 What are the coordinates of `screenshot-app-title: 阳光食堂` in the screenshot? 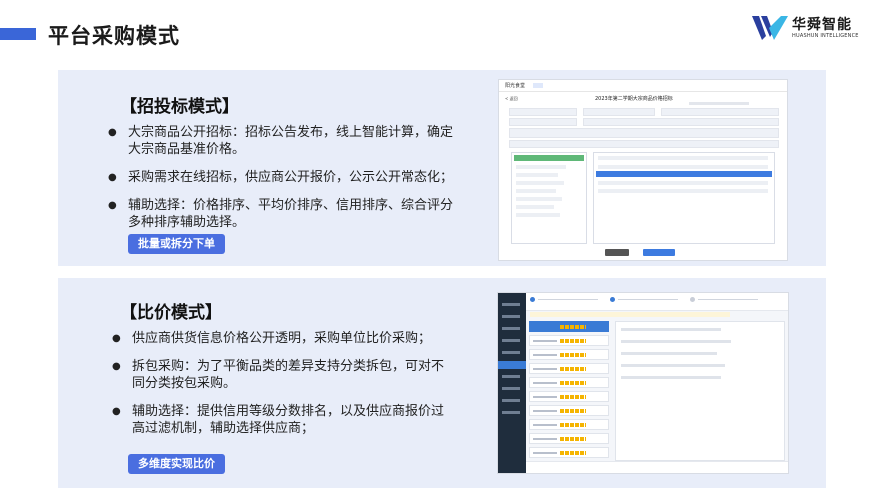 It's located at (515, 86).